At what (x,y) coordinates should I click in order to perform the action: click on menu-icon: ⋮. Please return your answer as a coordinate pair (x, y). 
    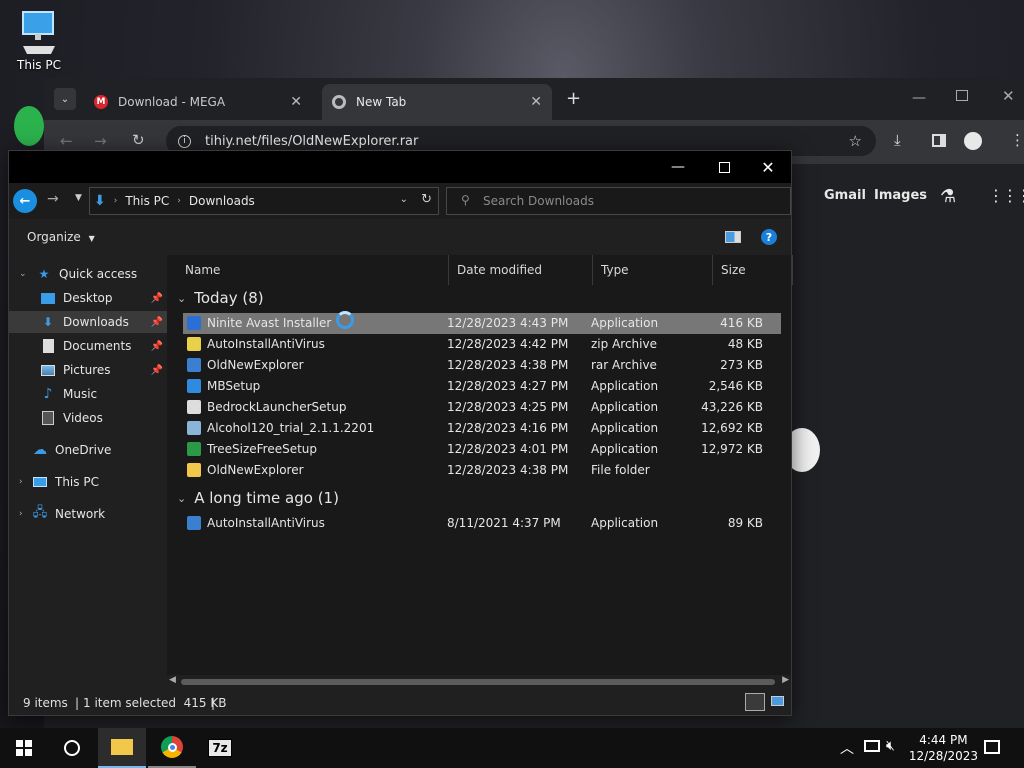
    Looking at the image, I should click on (1017, 140).